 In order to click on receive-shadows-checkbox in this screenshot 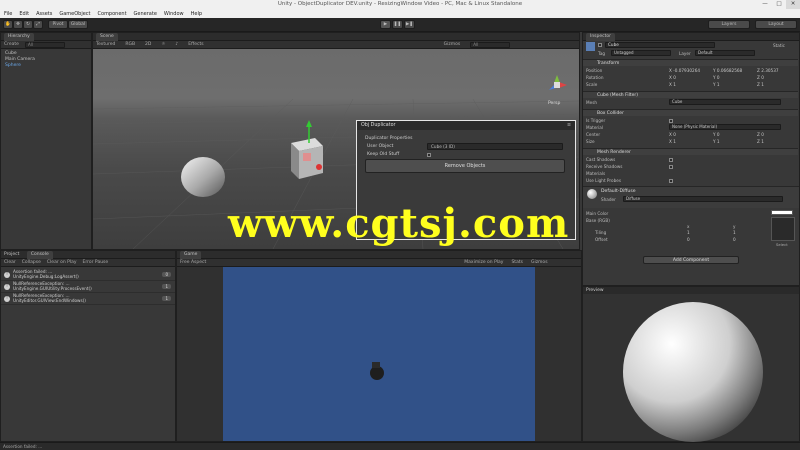, I will do `click(671, 167)`.